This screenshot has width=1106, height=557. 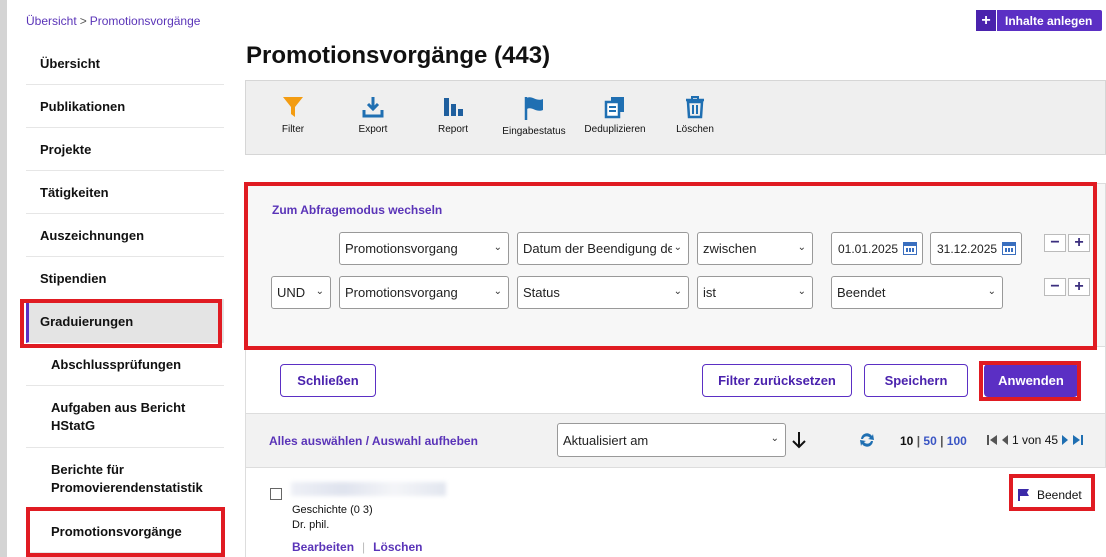 What do you see at coordinates (868, 248) in the screenshot?
I see `date-from-value: 01.01.2025` at bounding box center [868, 248].